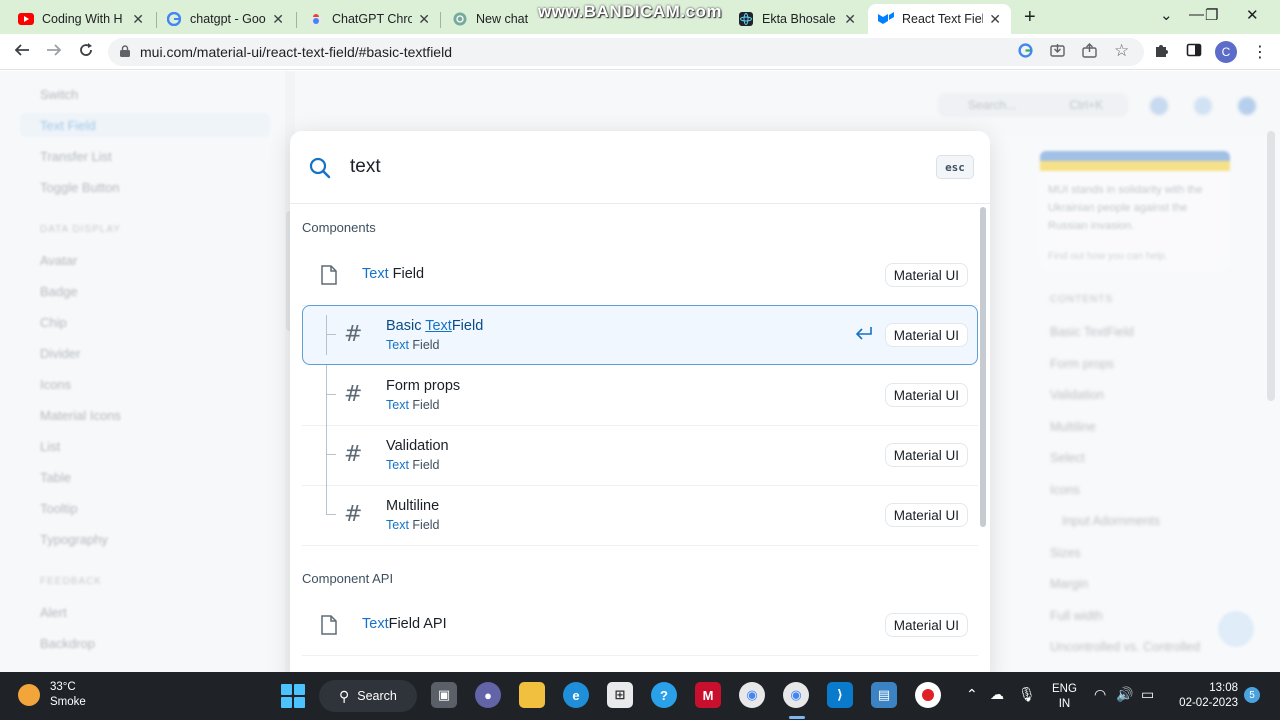 This screenshot has height=720, width=1280. I want to click on tab-title: Ekta Bhosale, so click(799, 19).